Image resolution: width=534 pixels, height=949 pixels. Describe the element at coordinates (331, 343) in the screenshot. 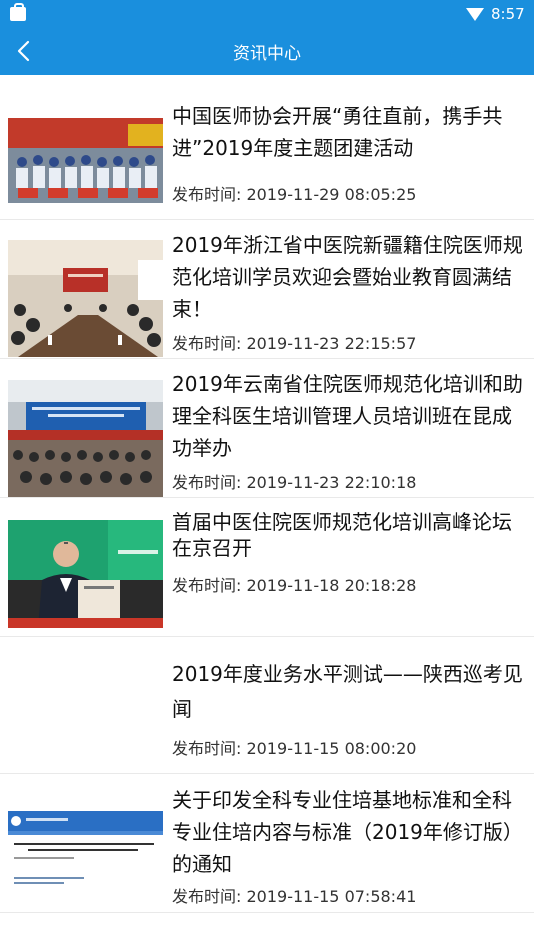

I see `date-value: 2019-11-23 22:15:57` at that location.